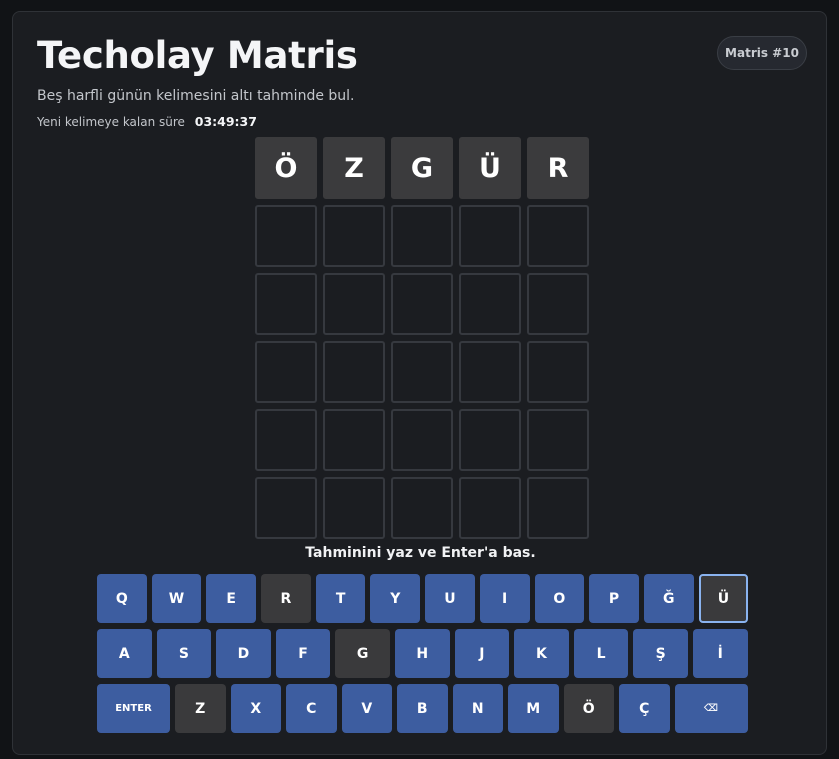 The image size is (839, 759). I want to click on key-g: G, so click(362, 653).